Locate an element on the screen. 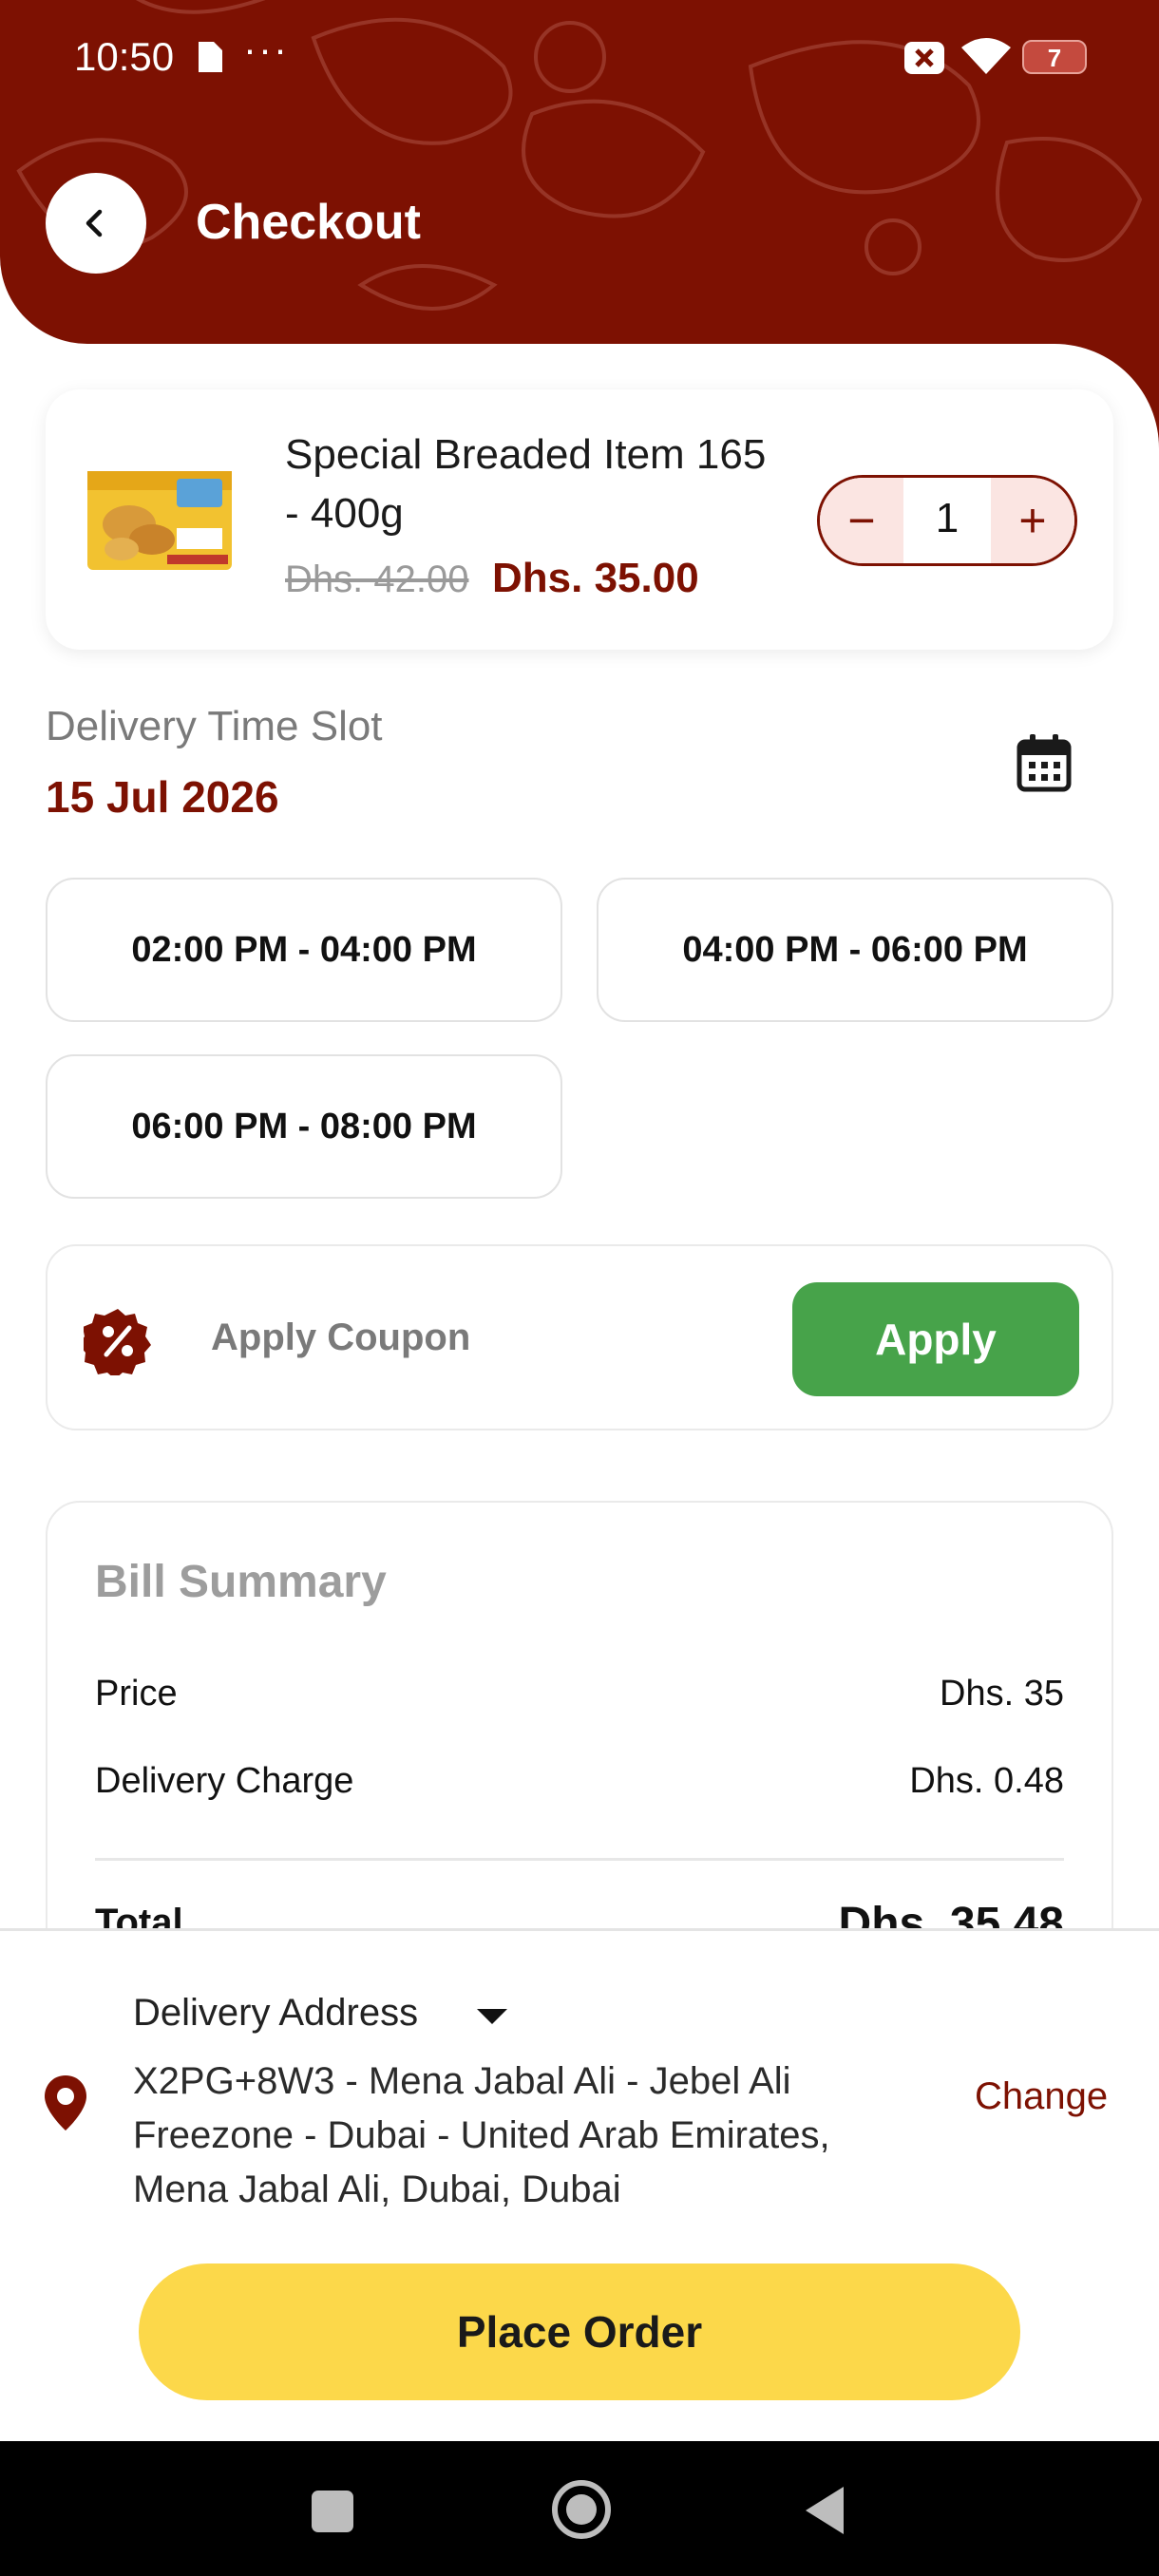 The width and height of the screenshot is (1159, 2576). status-bar: 10:50 ··· 7 is located at coordinates (579, 57).